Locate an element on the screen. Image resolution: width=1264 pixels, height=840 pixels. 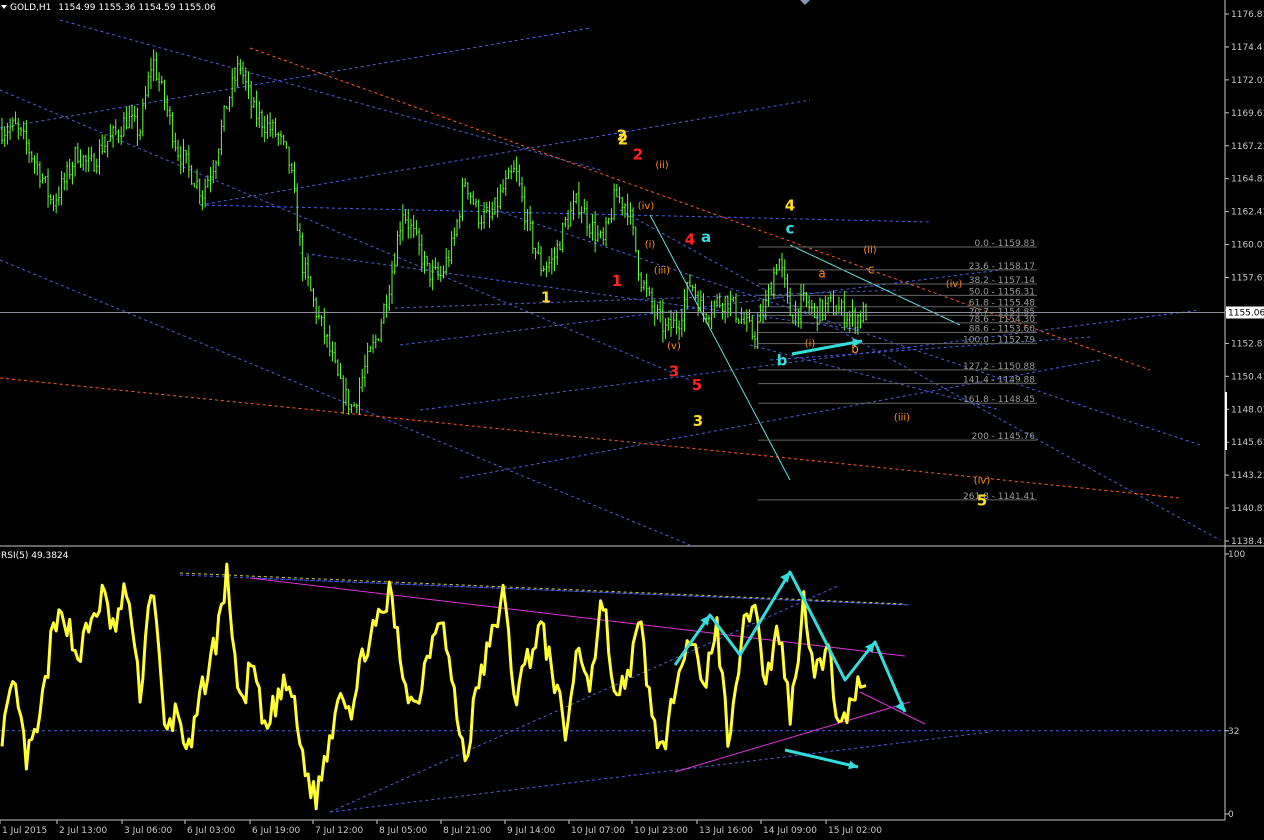
current-price-tag: 1155.06 is located at coordinates (1245, 312).